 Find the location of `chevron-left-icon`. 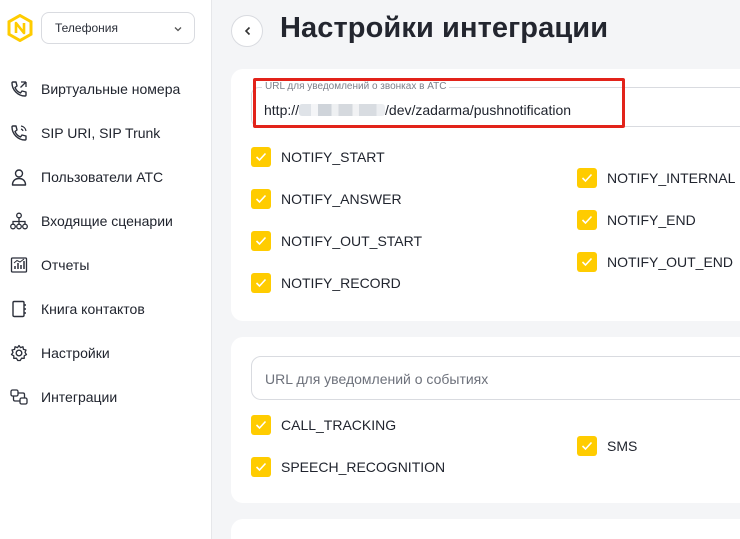

chevron-left-icon is located at coordinates (247, 31).